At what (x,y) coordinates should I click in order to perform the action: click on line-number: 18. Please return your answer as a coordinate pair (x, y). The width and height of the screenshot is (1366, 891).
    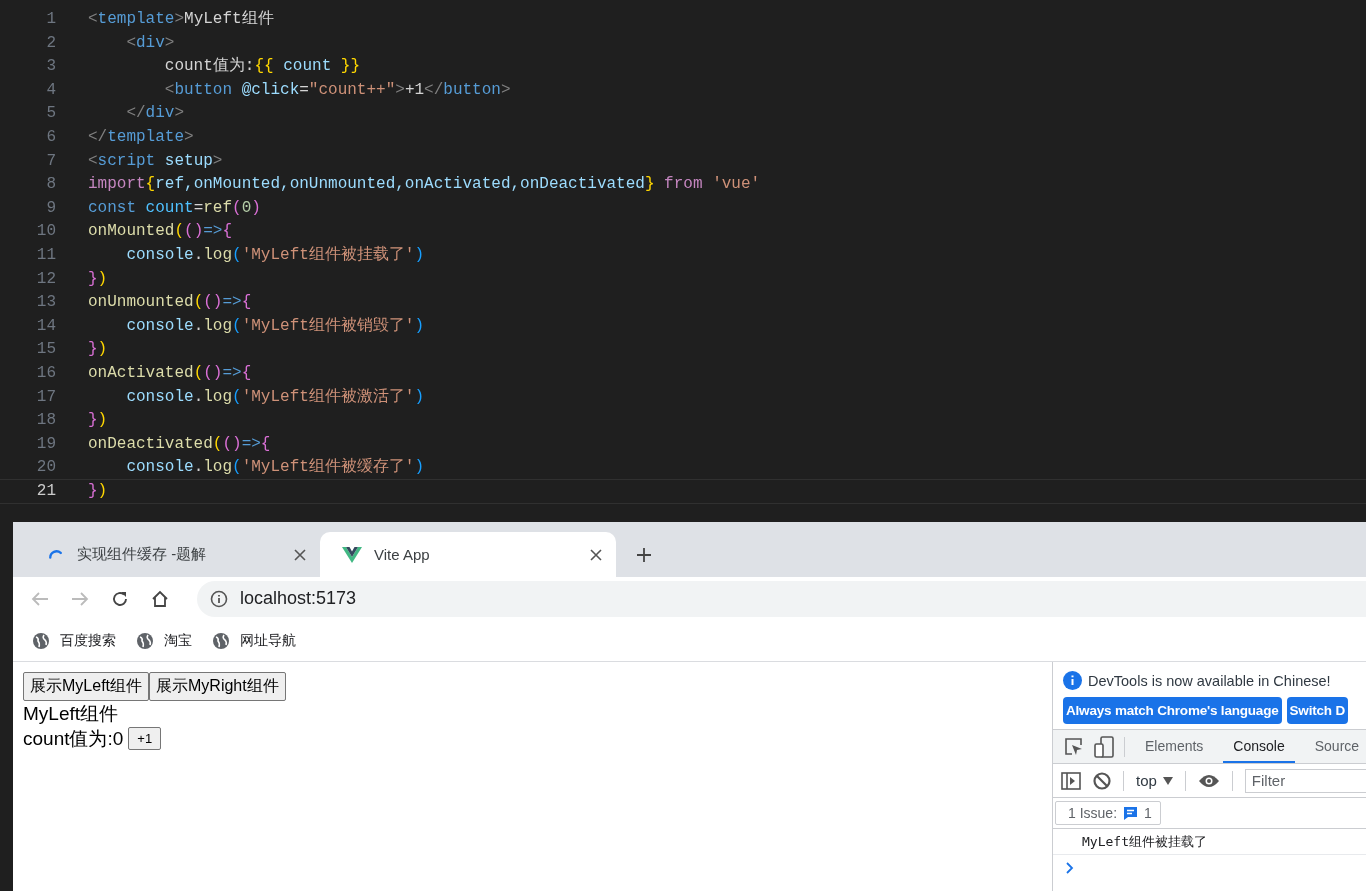
    Looking at the image, I should click on (45, 421).